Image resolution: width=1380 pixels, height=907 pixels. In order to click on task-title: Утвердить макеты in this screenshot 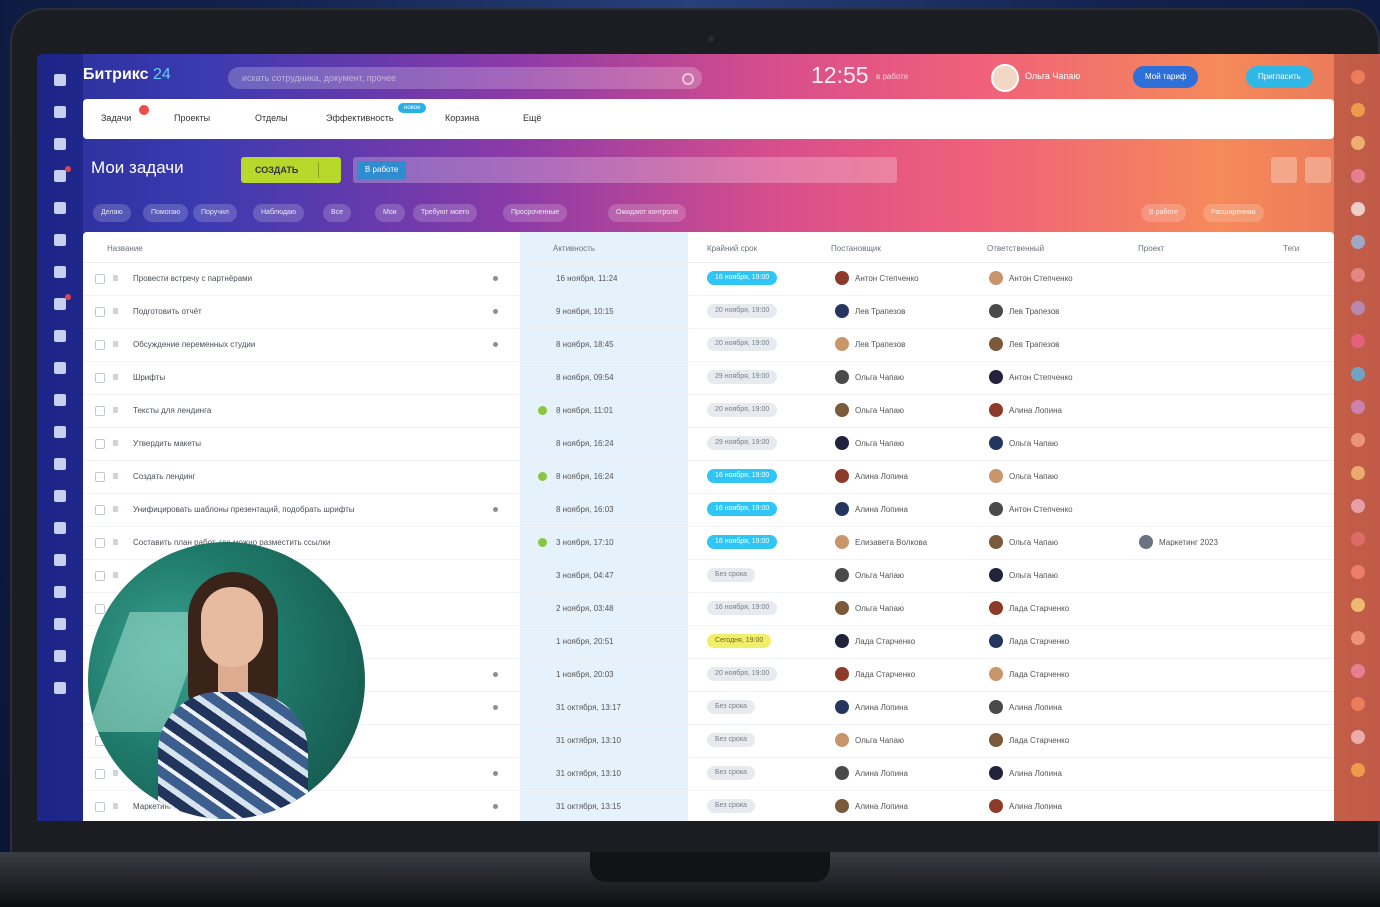, I will do `click(167, 443)`.